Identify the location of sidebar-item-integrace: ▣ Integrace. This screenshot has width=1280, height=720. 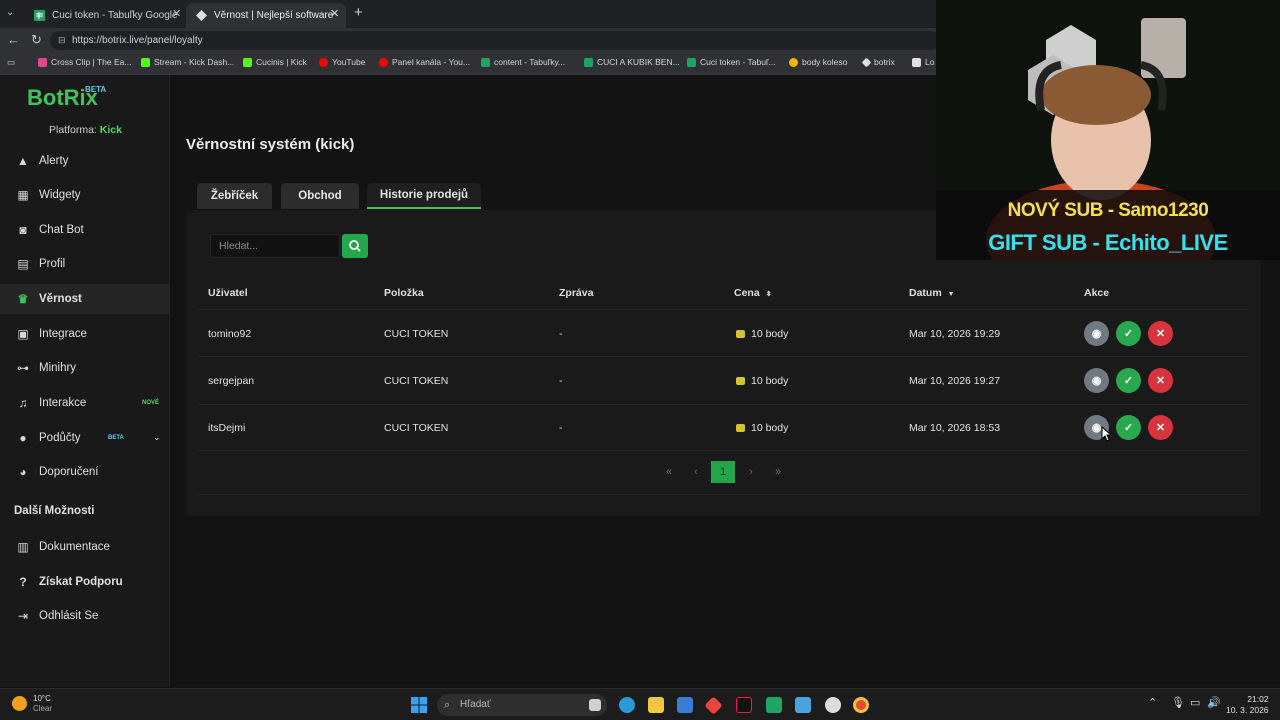
(85, 334).